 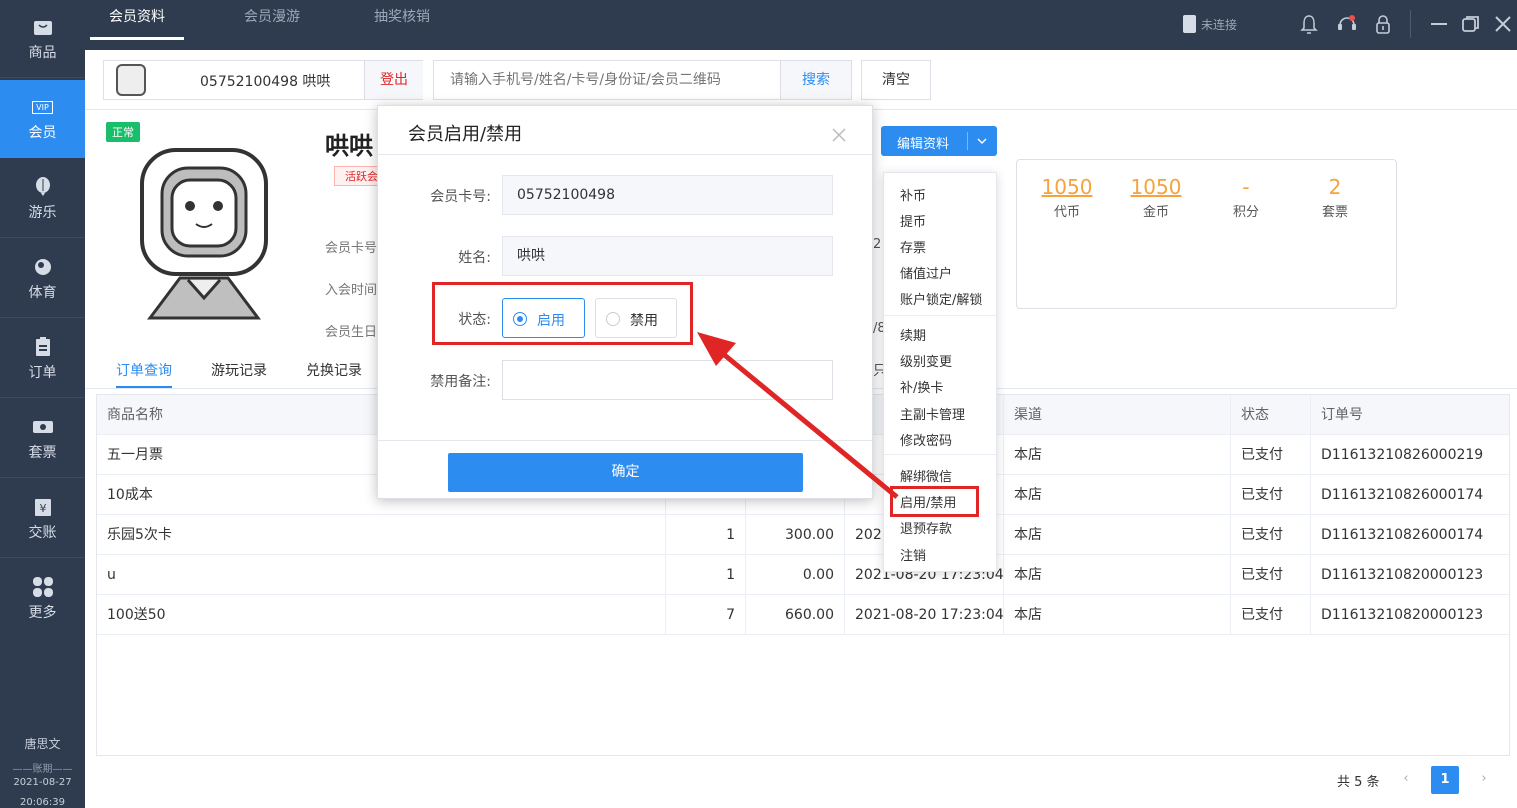 I want to click on annotation-arrow, so click(x=798, y=415).